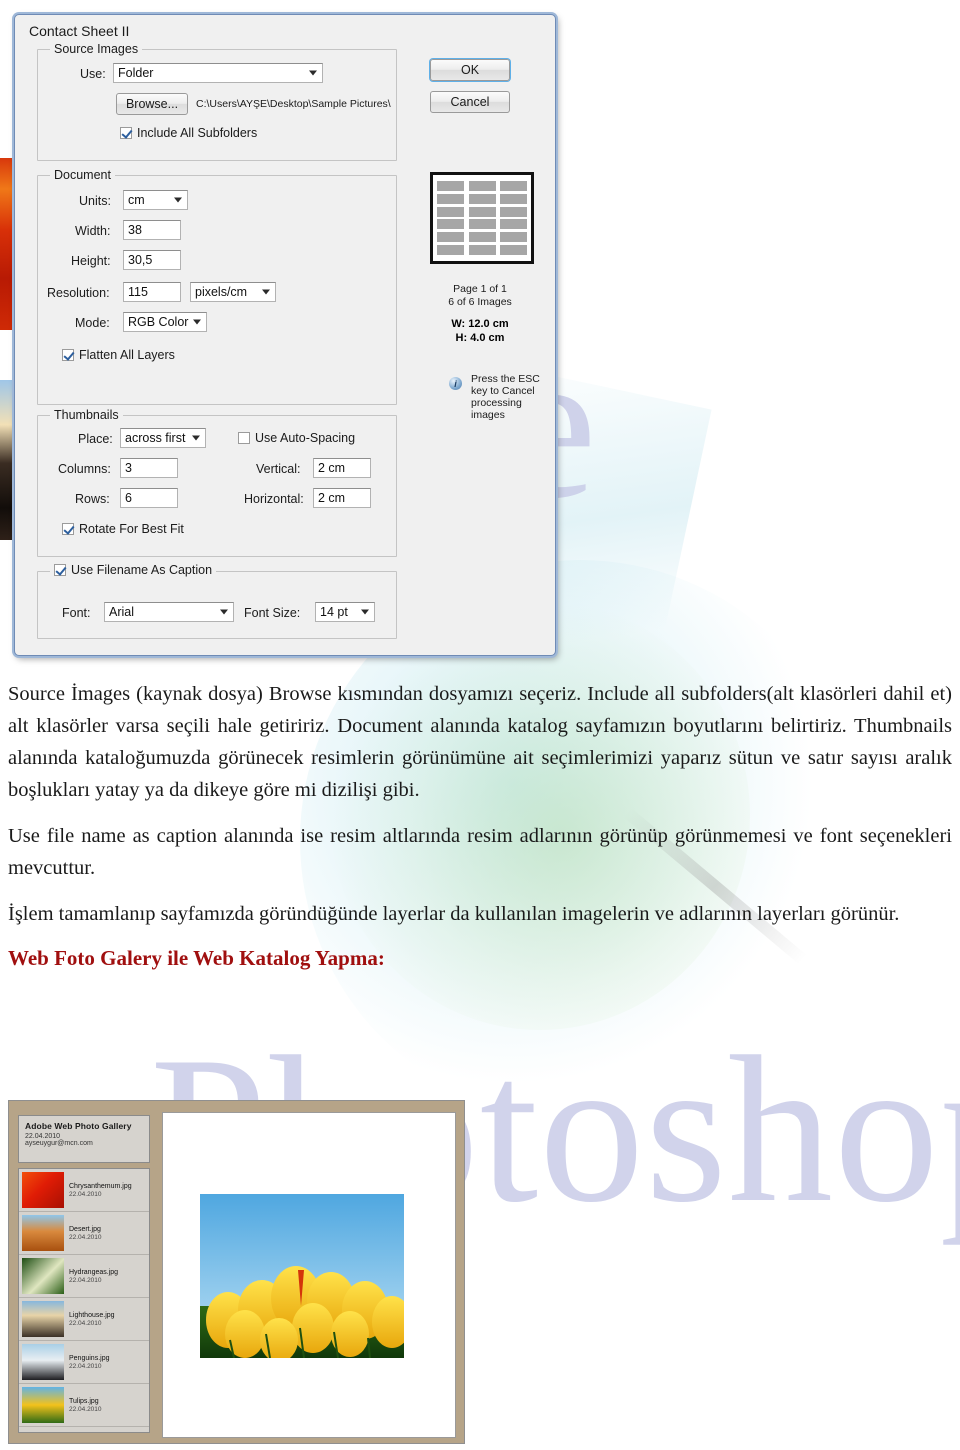 This screenshot has width=960, height=1450. Describe the element at coordinates (470, 102) in the screenshot. I see `cancel-button: Cancel` at that location.